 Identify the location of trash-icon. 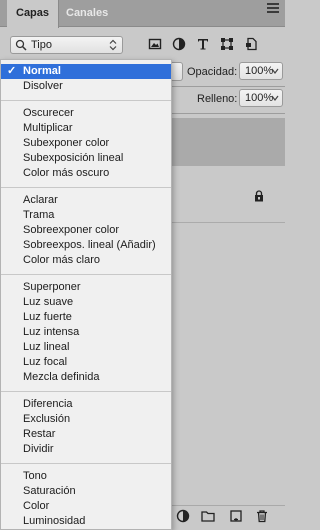
(262, 516).